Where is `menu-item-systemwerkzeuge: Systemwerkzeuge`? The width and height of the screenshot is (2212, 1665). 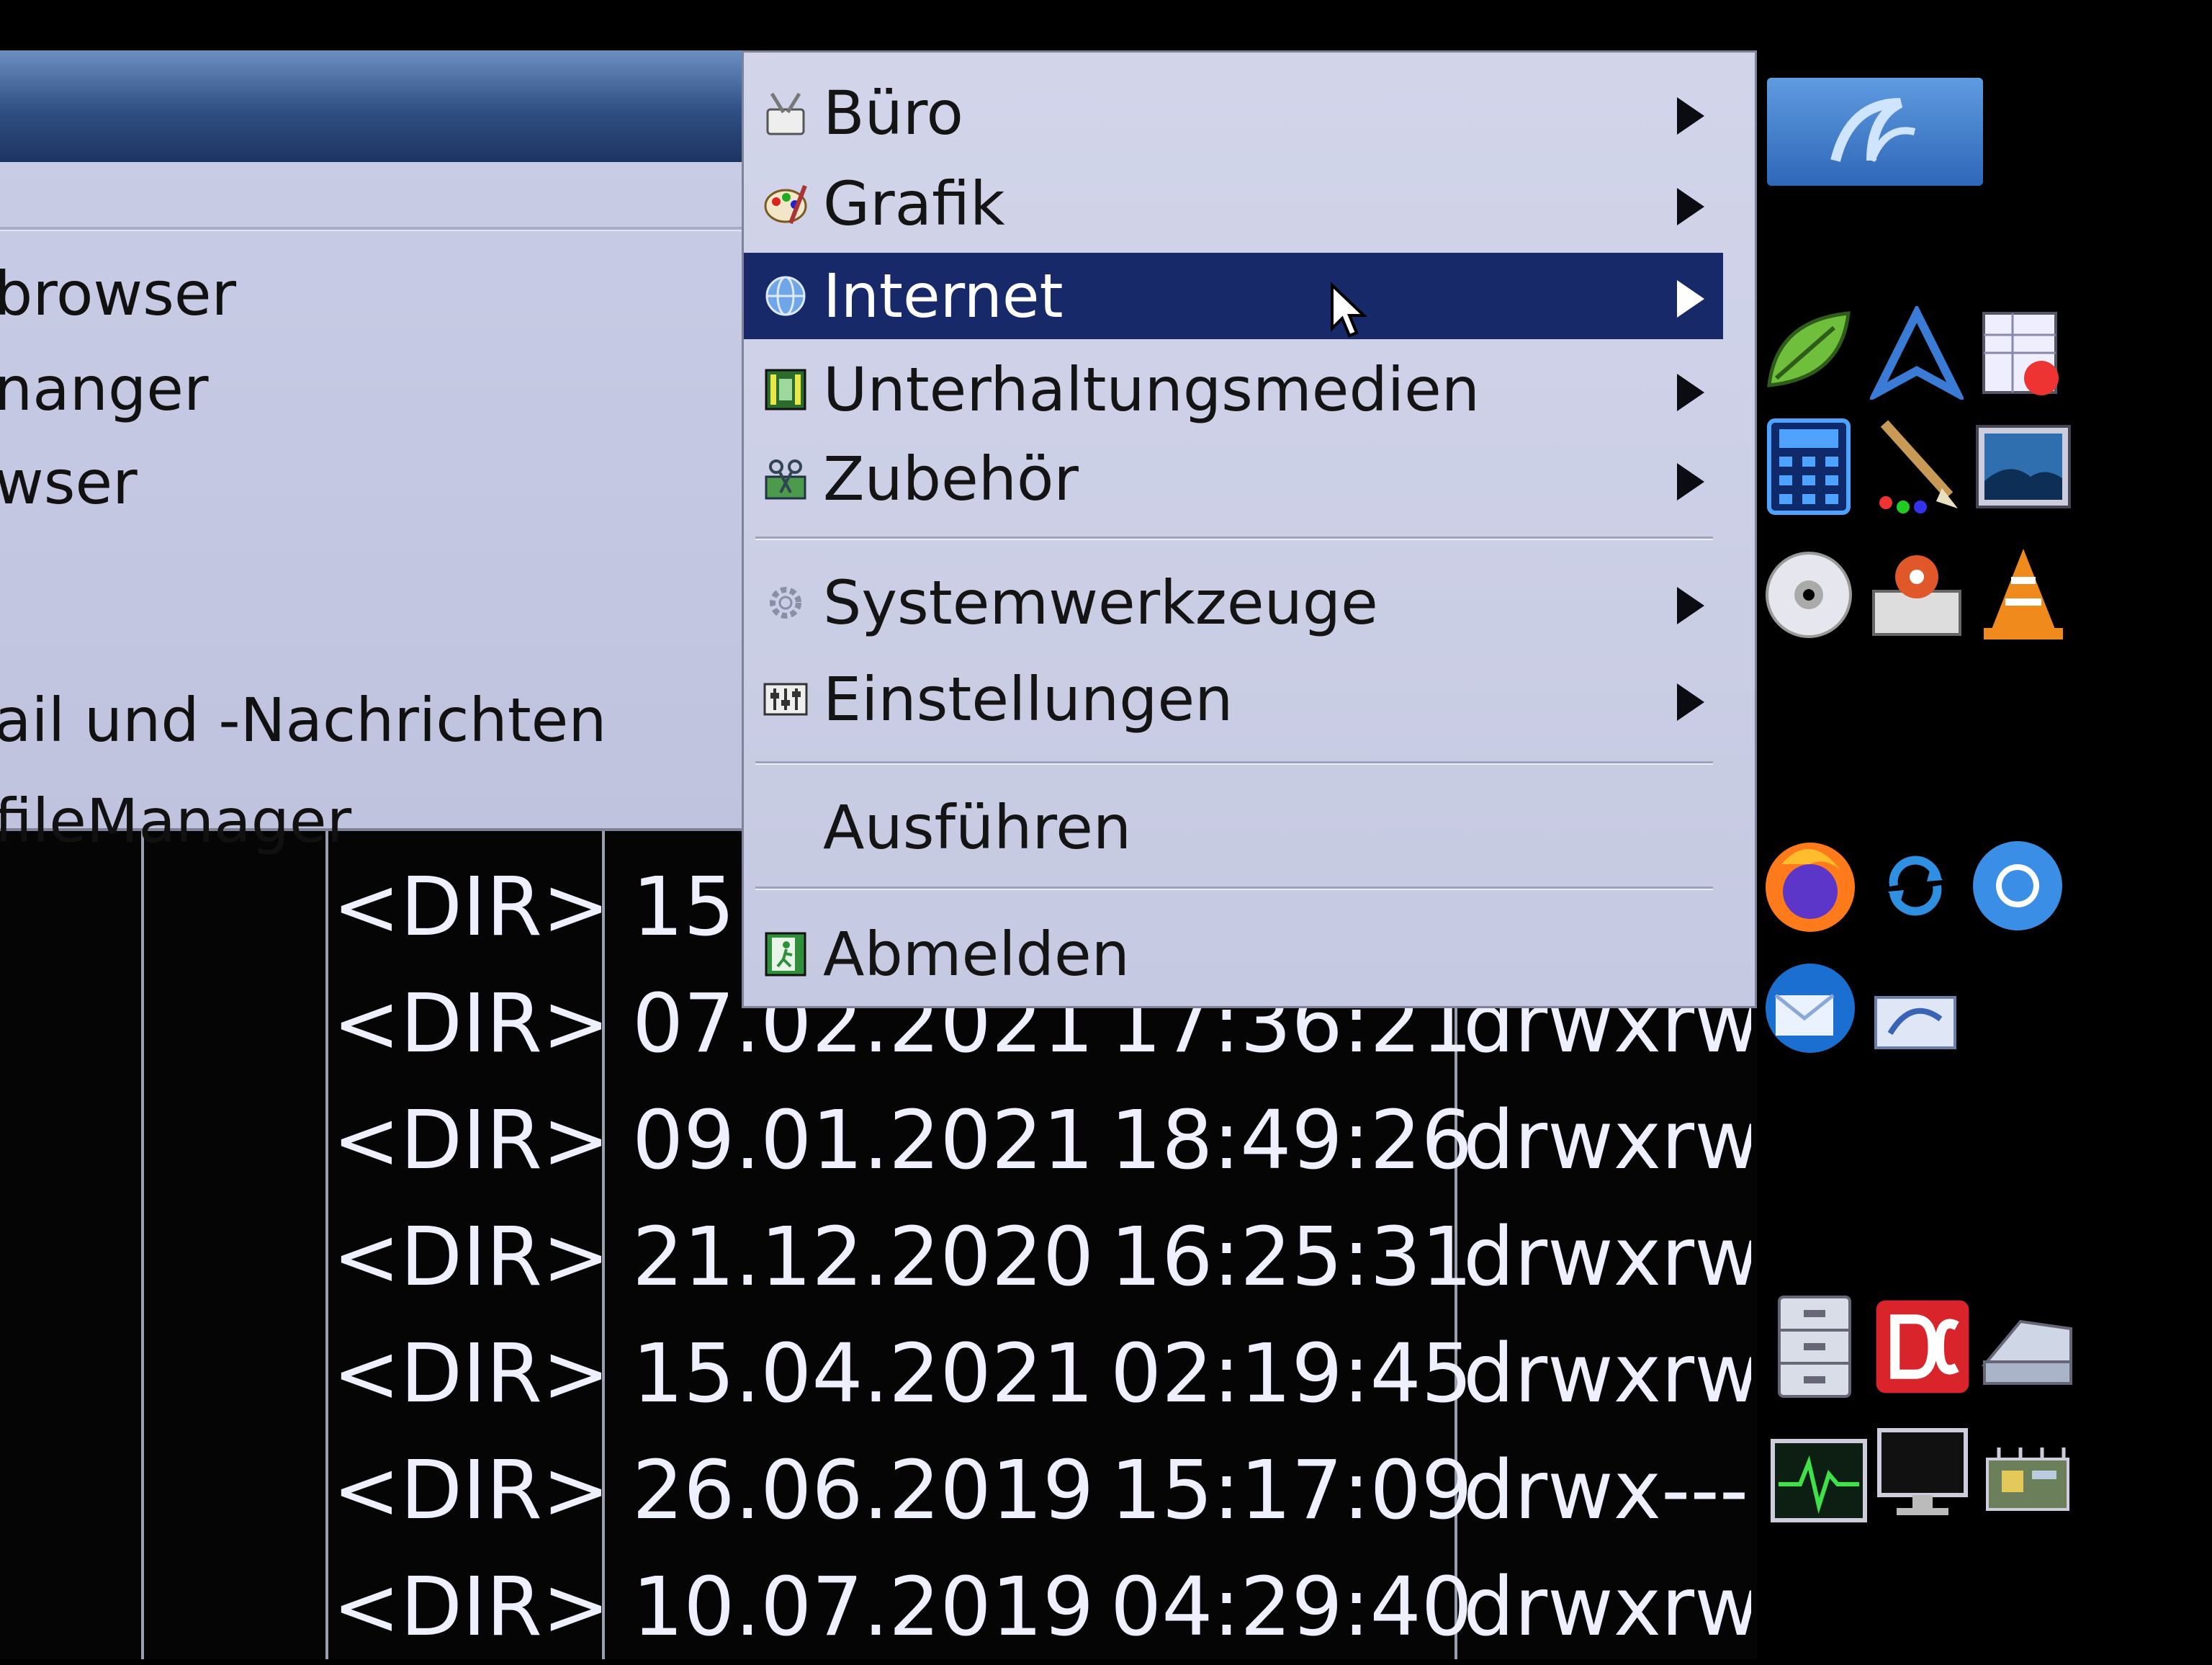 menu-item-systemwerkzeuge: Systemwerkzeuge is located at coordinates (1234, 603).